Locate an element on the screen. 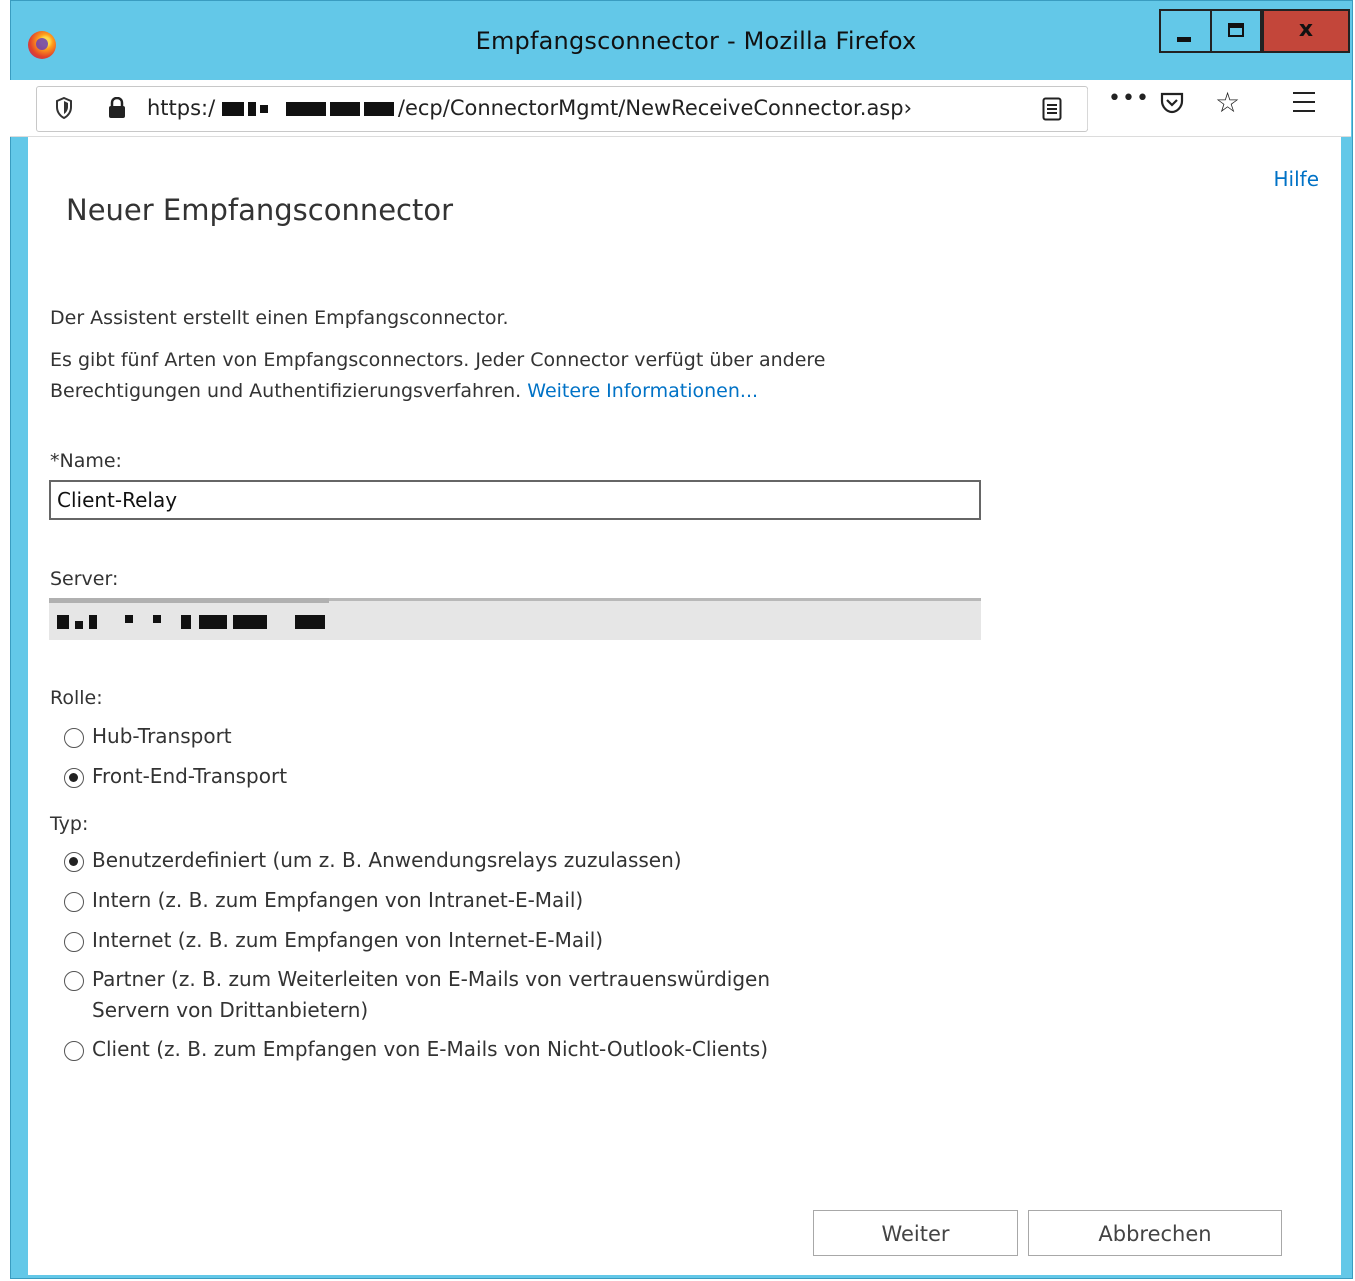  server-label: Server: is located at coordinates (84, 579).